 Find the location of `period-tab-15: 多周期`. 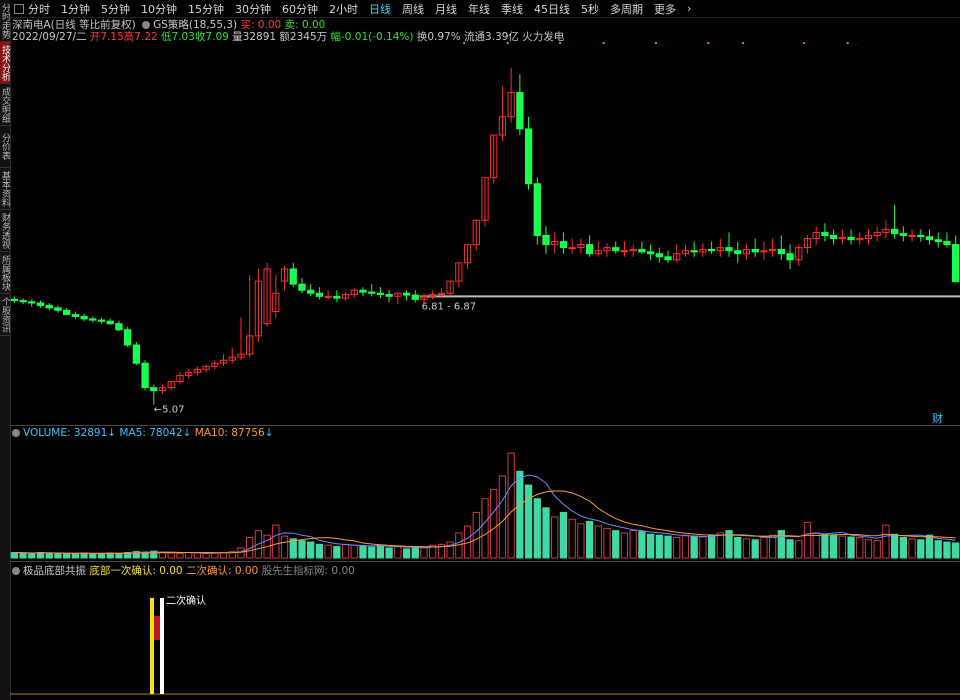

period-tab-15: 多周期 is located at coordinates (626, 9).